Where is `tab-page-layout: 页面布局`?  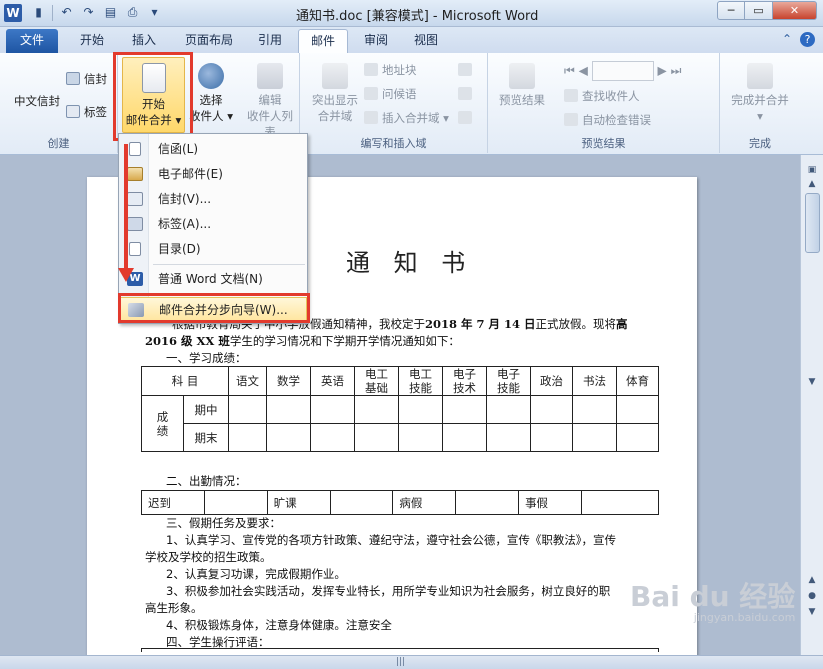
tab-page-layout: 页面布局 is located at coordinates (209, 41).